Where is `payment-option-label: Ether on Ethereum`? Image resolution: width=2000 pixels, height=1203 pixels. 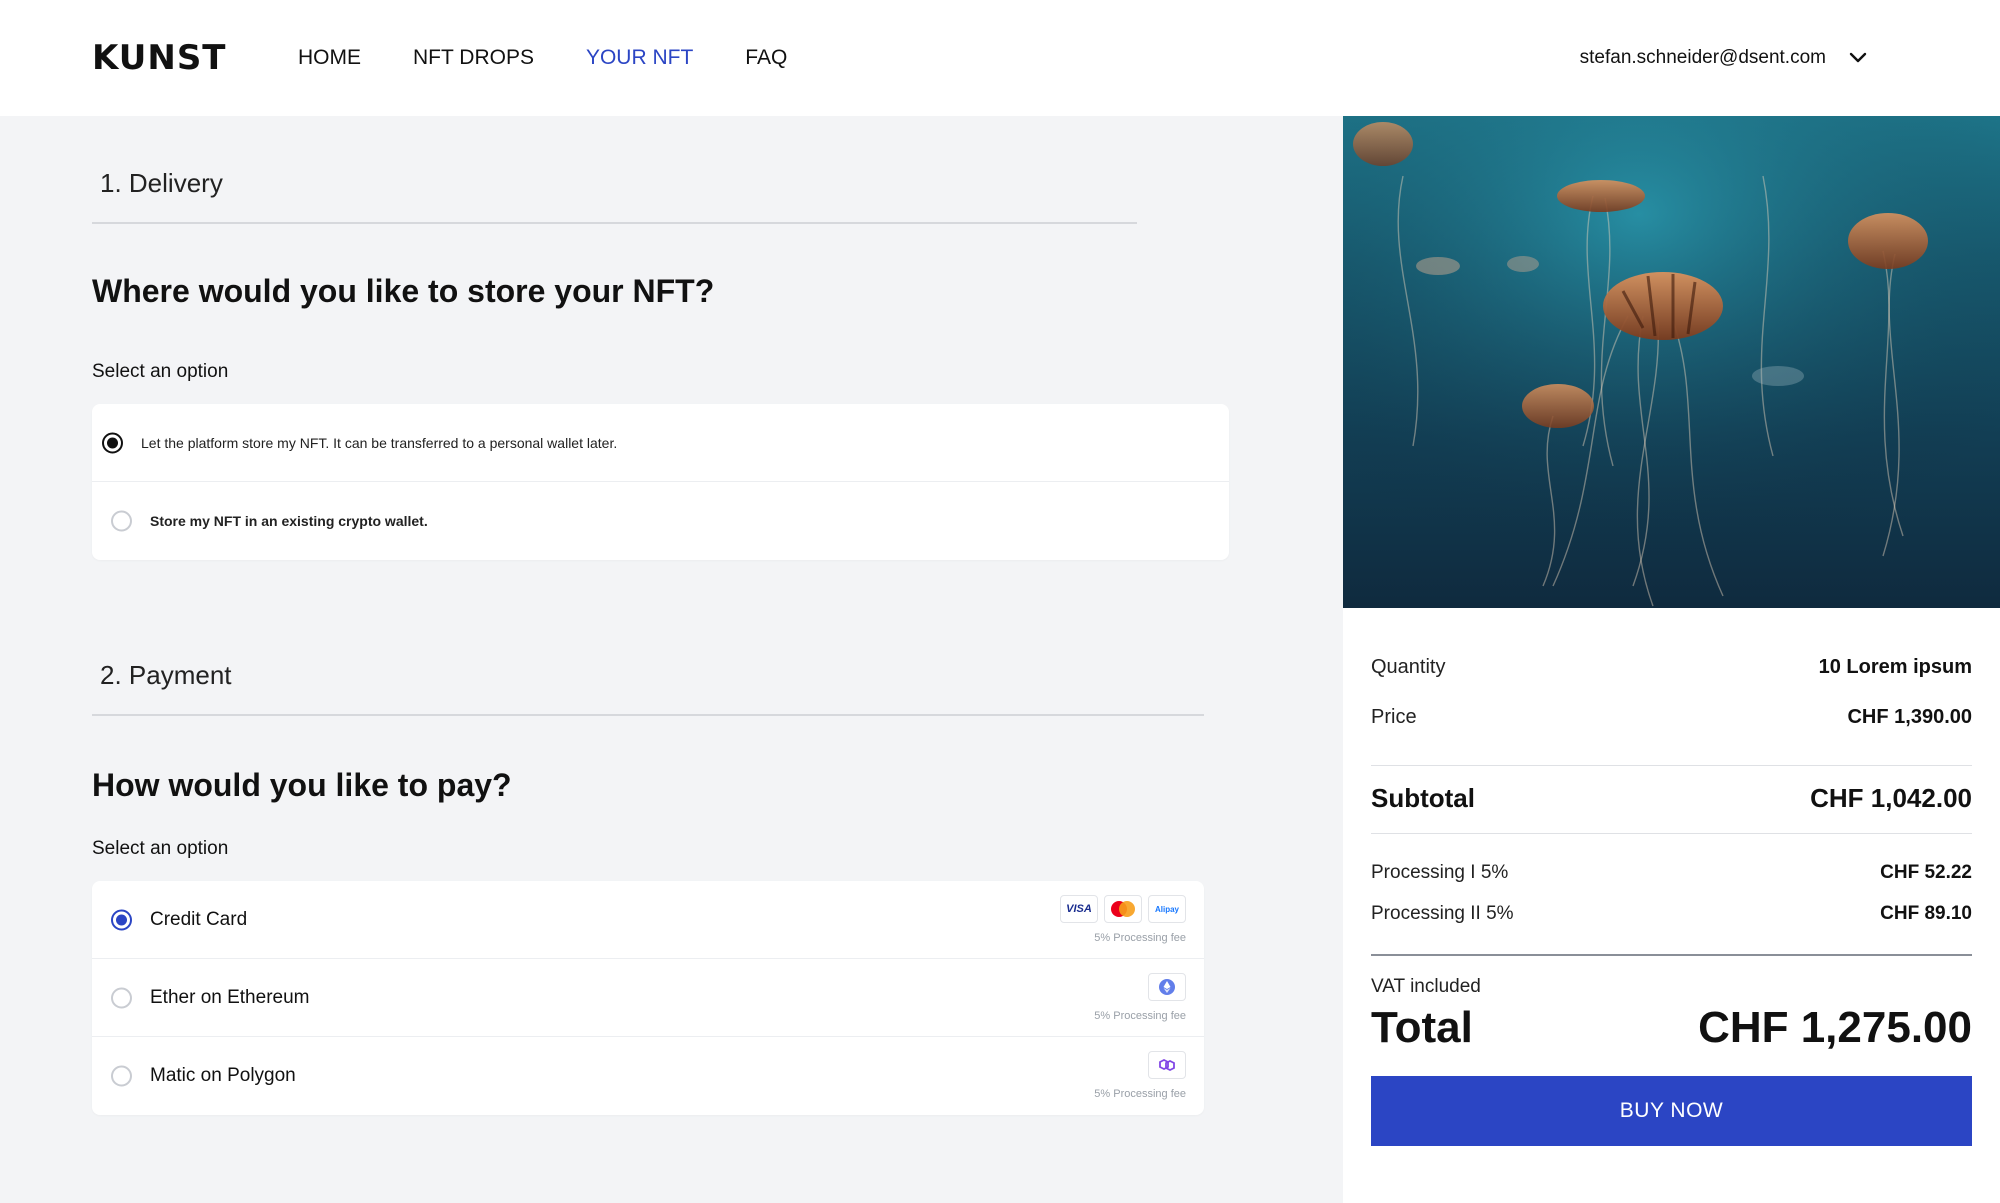 payment-option-label: Ether on Ethereum is located at coordinates (230, 997).